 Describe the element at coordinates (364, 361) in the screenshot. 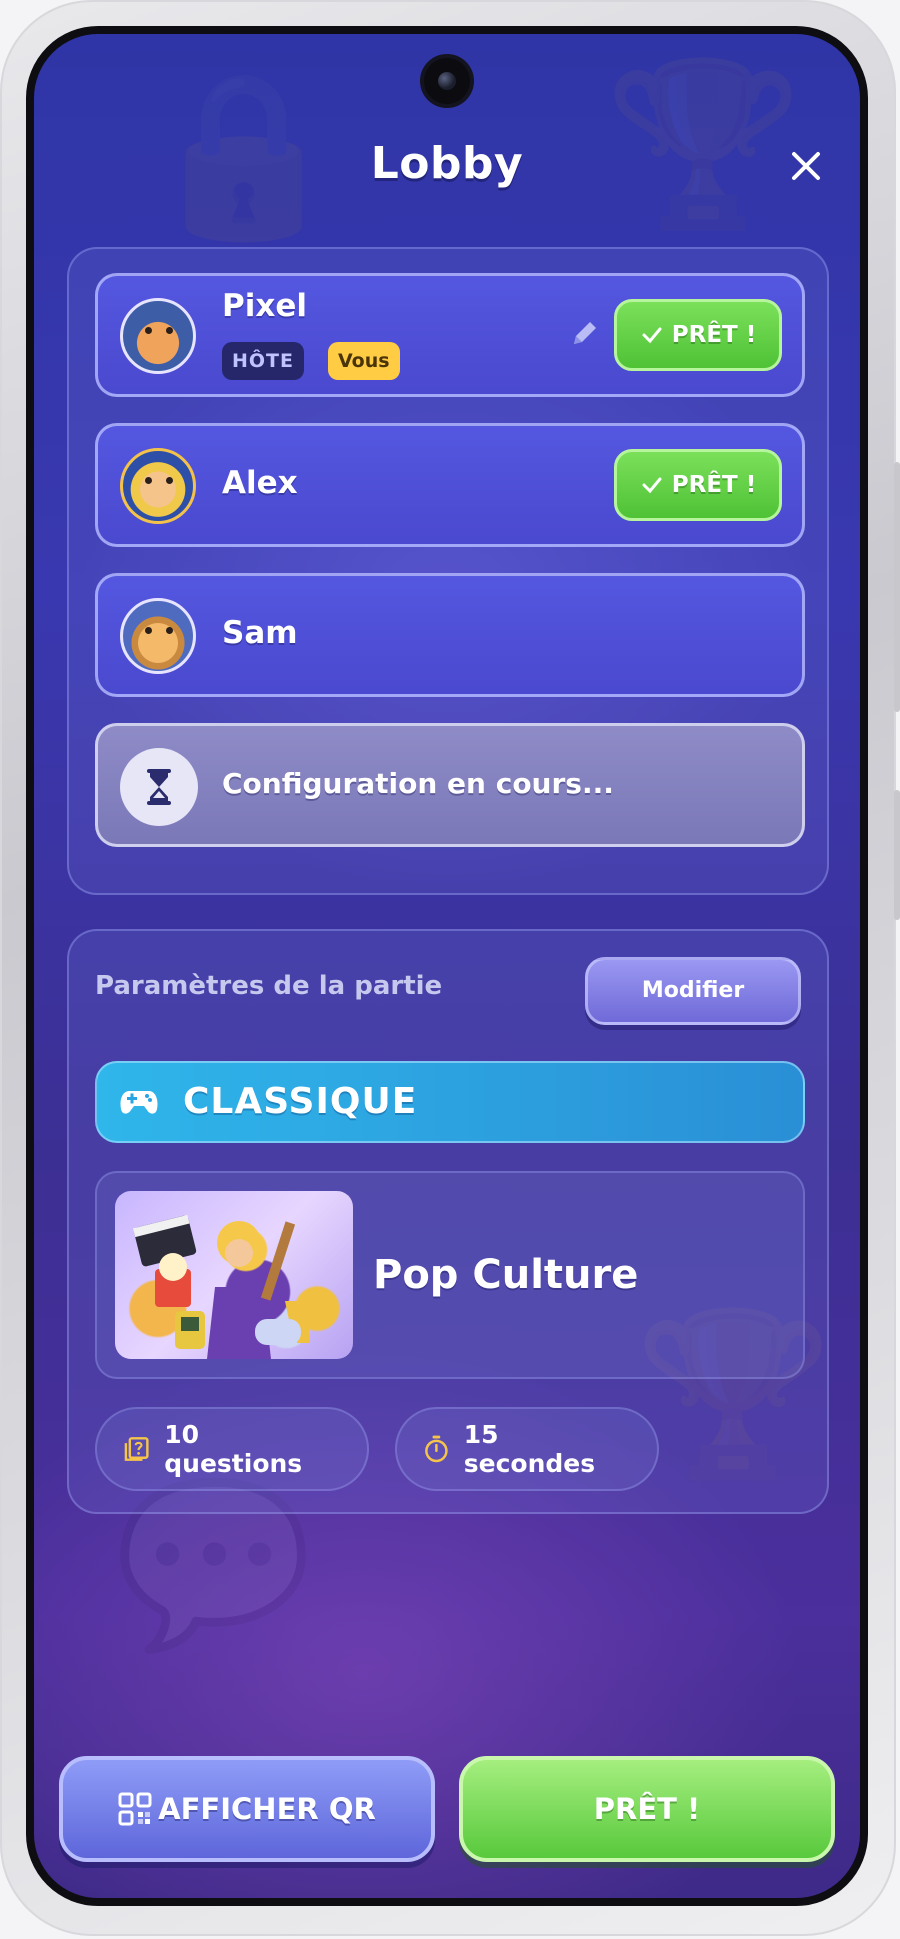

I see `you-badge: Vous` at that location.